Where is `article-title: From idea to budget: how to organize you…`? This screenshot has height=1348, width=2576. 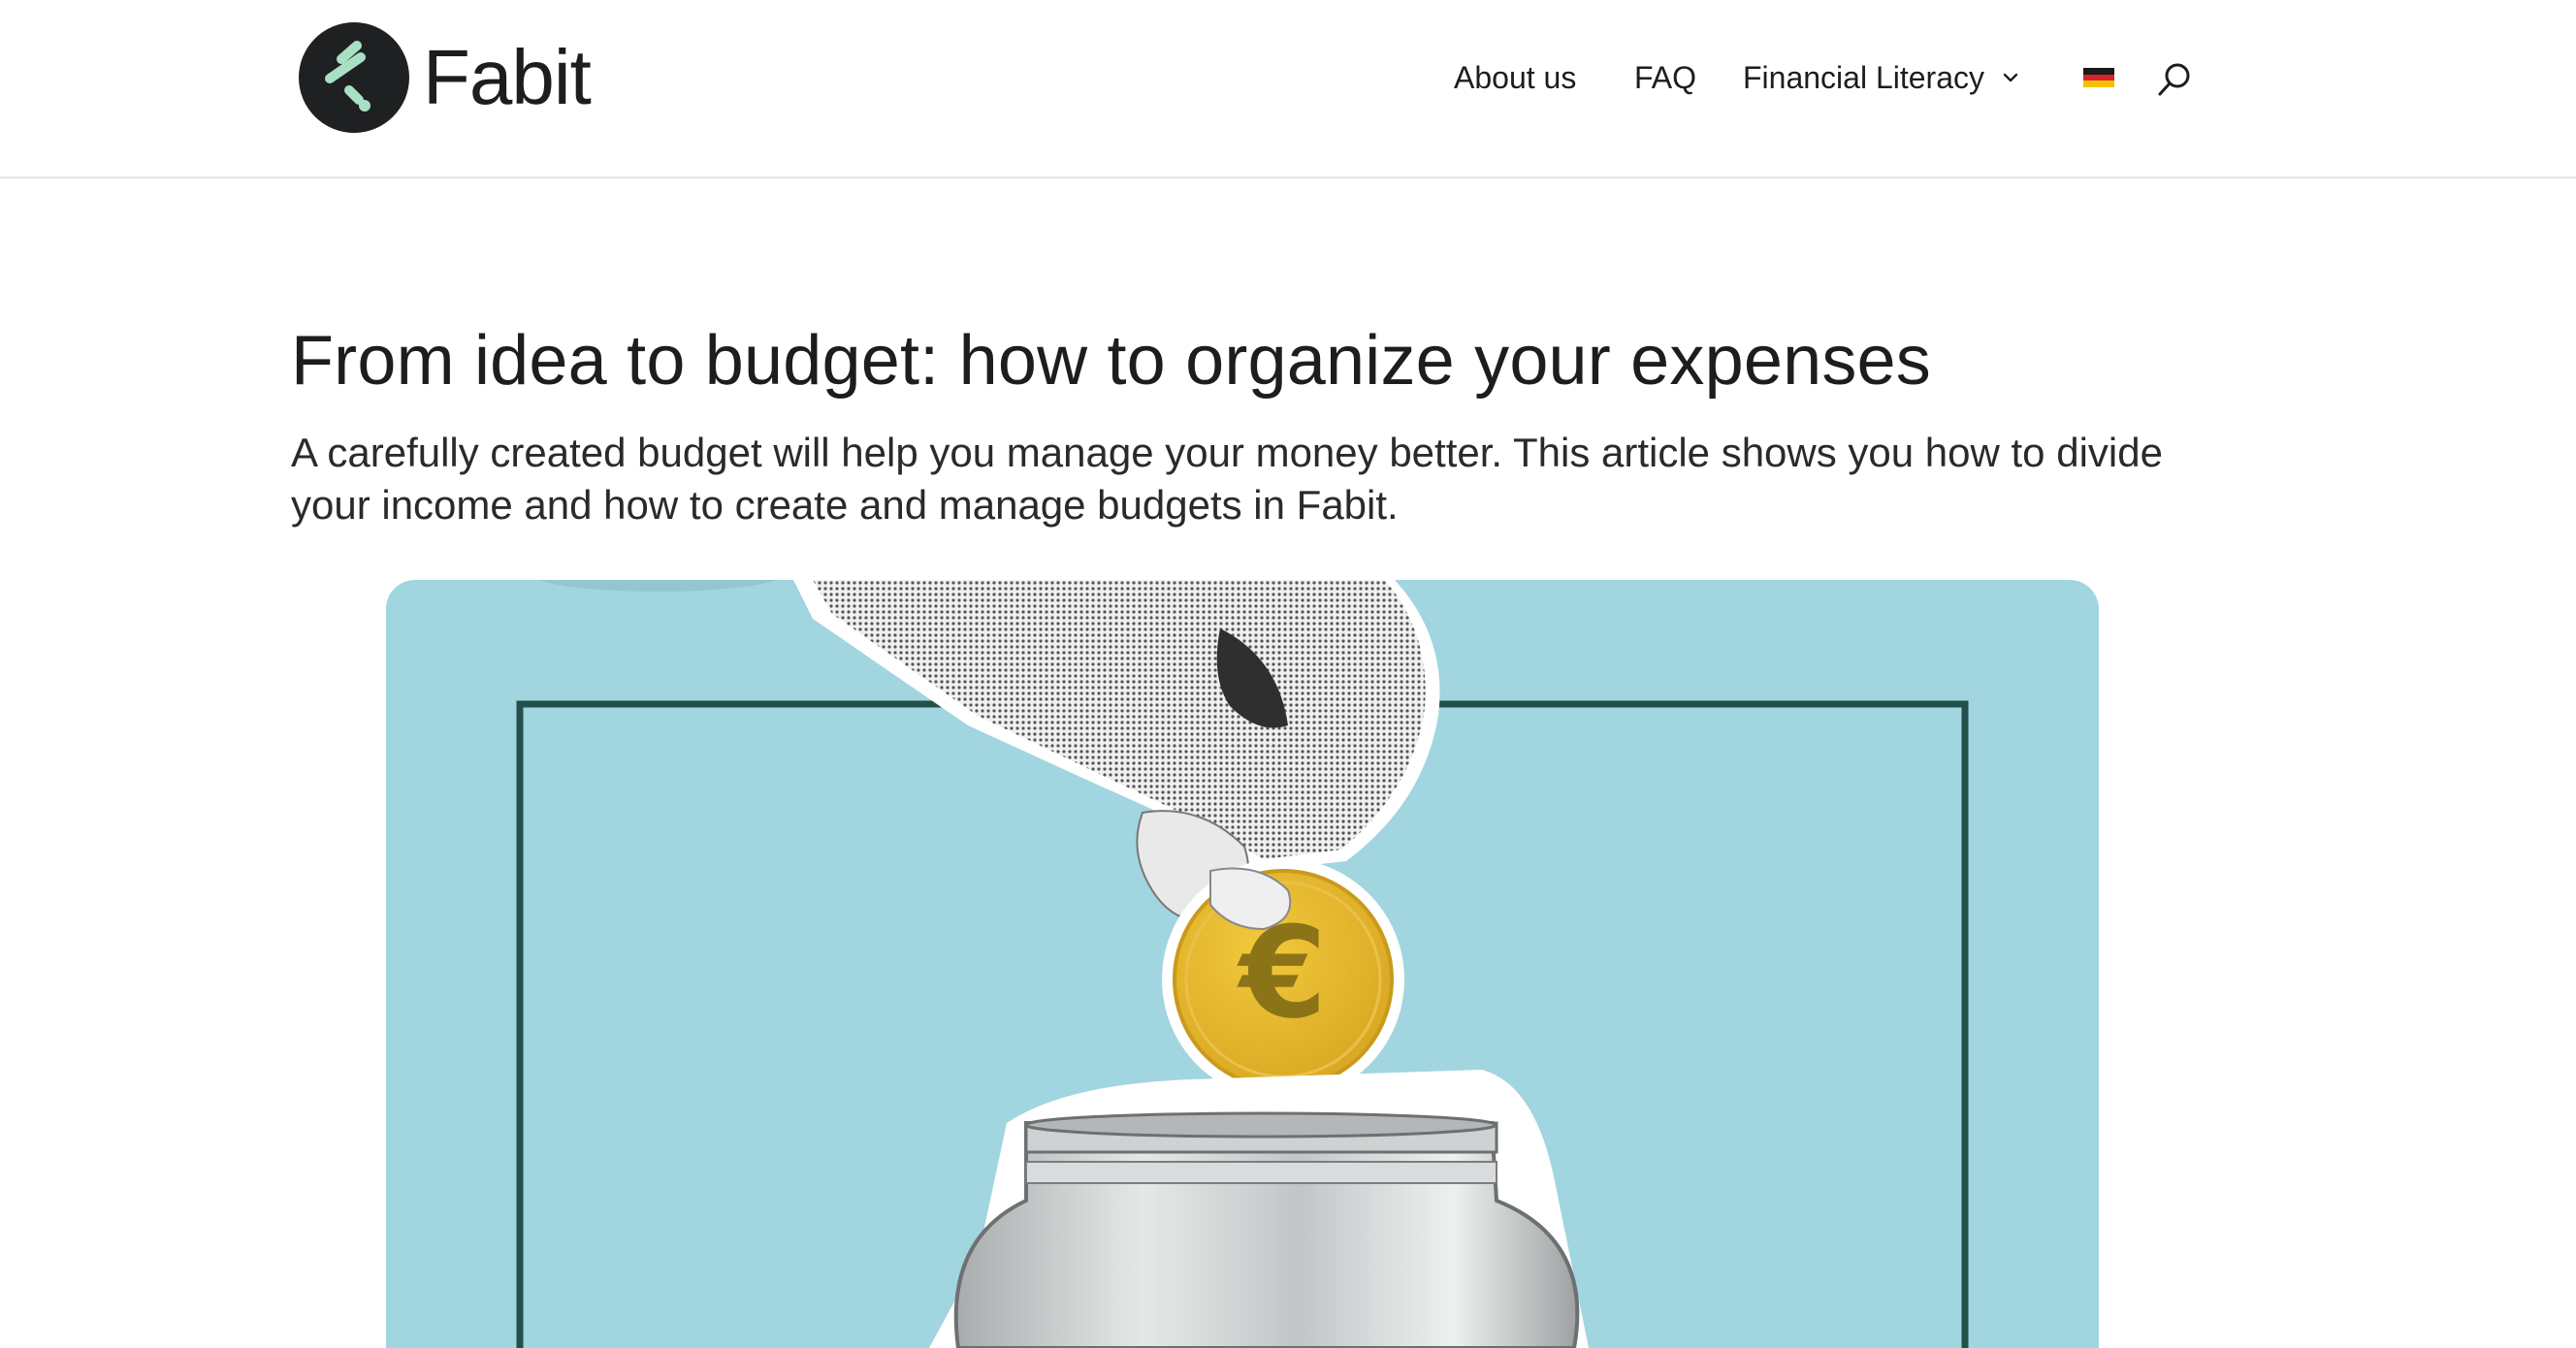
article-title: From idea to budget: how to organize you… is located at coordinates (1111, 361).